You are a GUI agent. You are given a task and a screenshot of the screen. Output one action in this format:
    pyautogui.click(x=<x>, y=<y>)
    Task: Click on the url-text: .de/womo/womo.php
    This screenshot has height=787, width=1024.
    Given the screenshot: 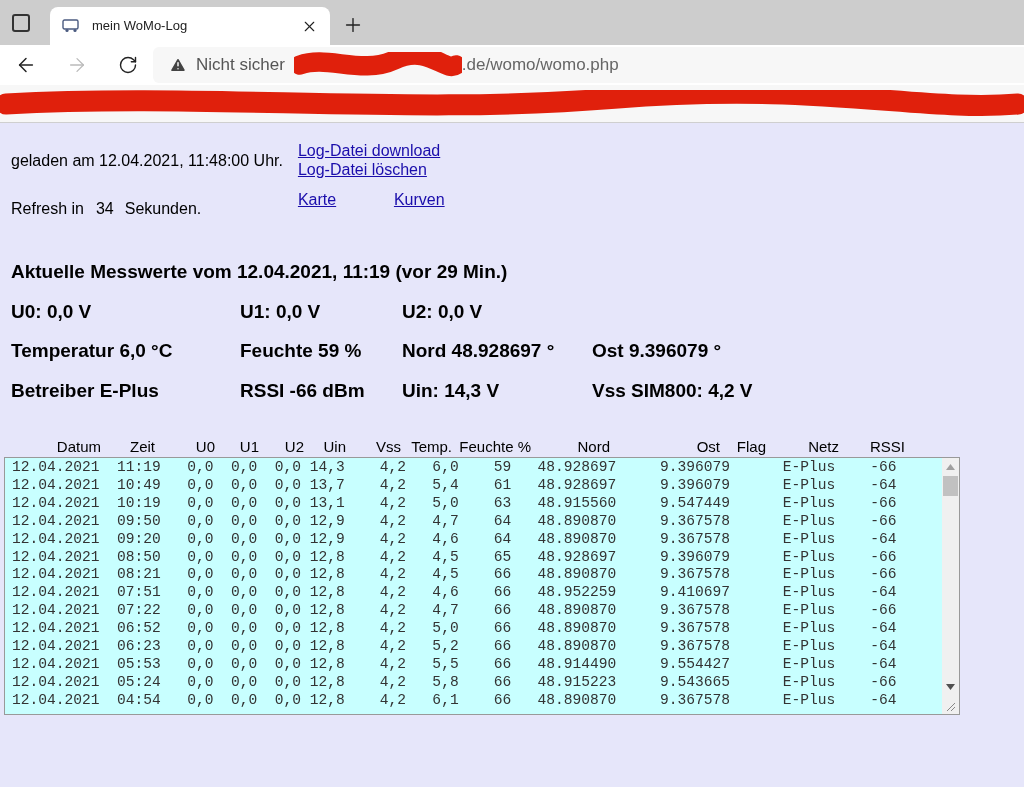 What is the action you would take?
    pyautogui.click(x=540, y=65)
    